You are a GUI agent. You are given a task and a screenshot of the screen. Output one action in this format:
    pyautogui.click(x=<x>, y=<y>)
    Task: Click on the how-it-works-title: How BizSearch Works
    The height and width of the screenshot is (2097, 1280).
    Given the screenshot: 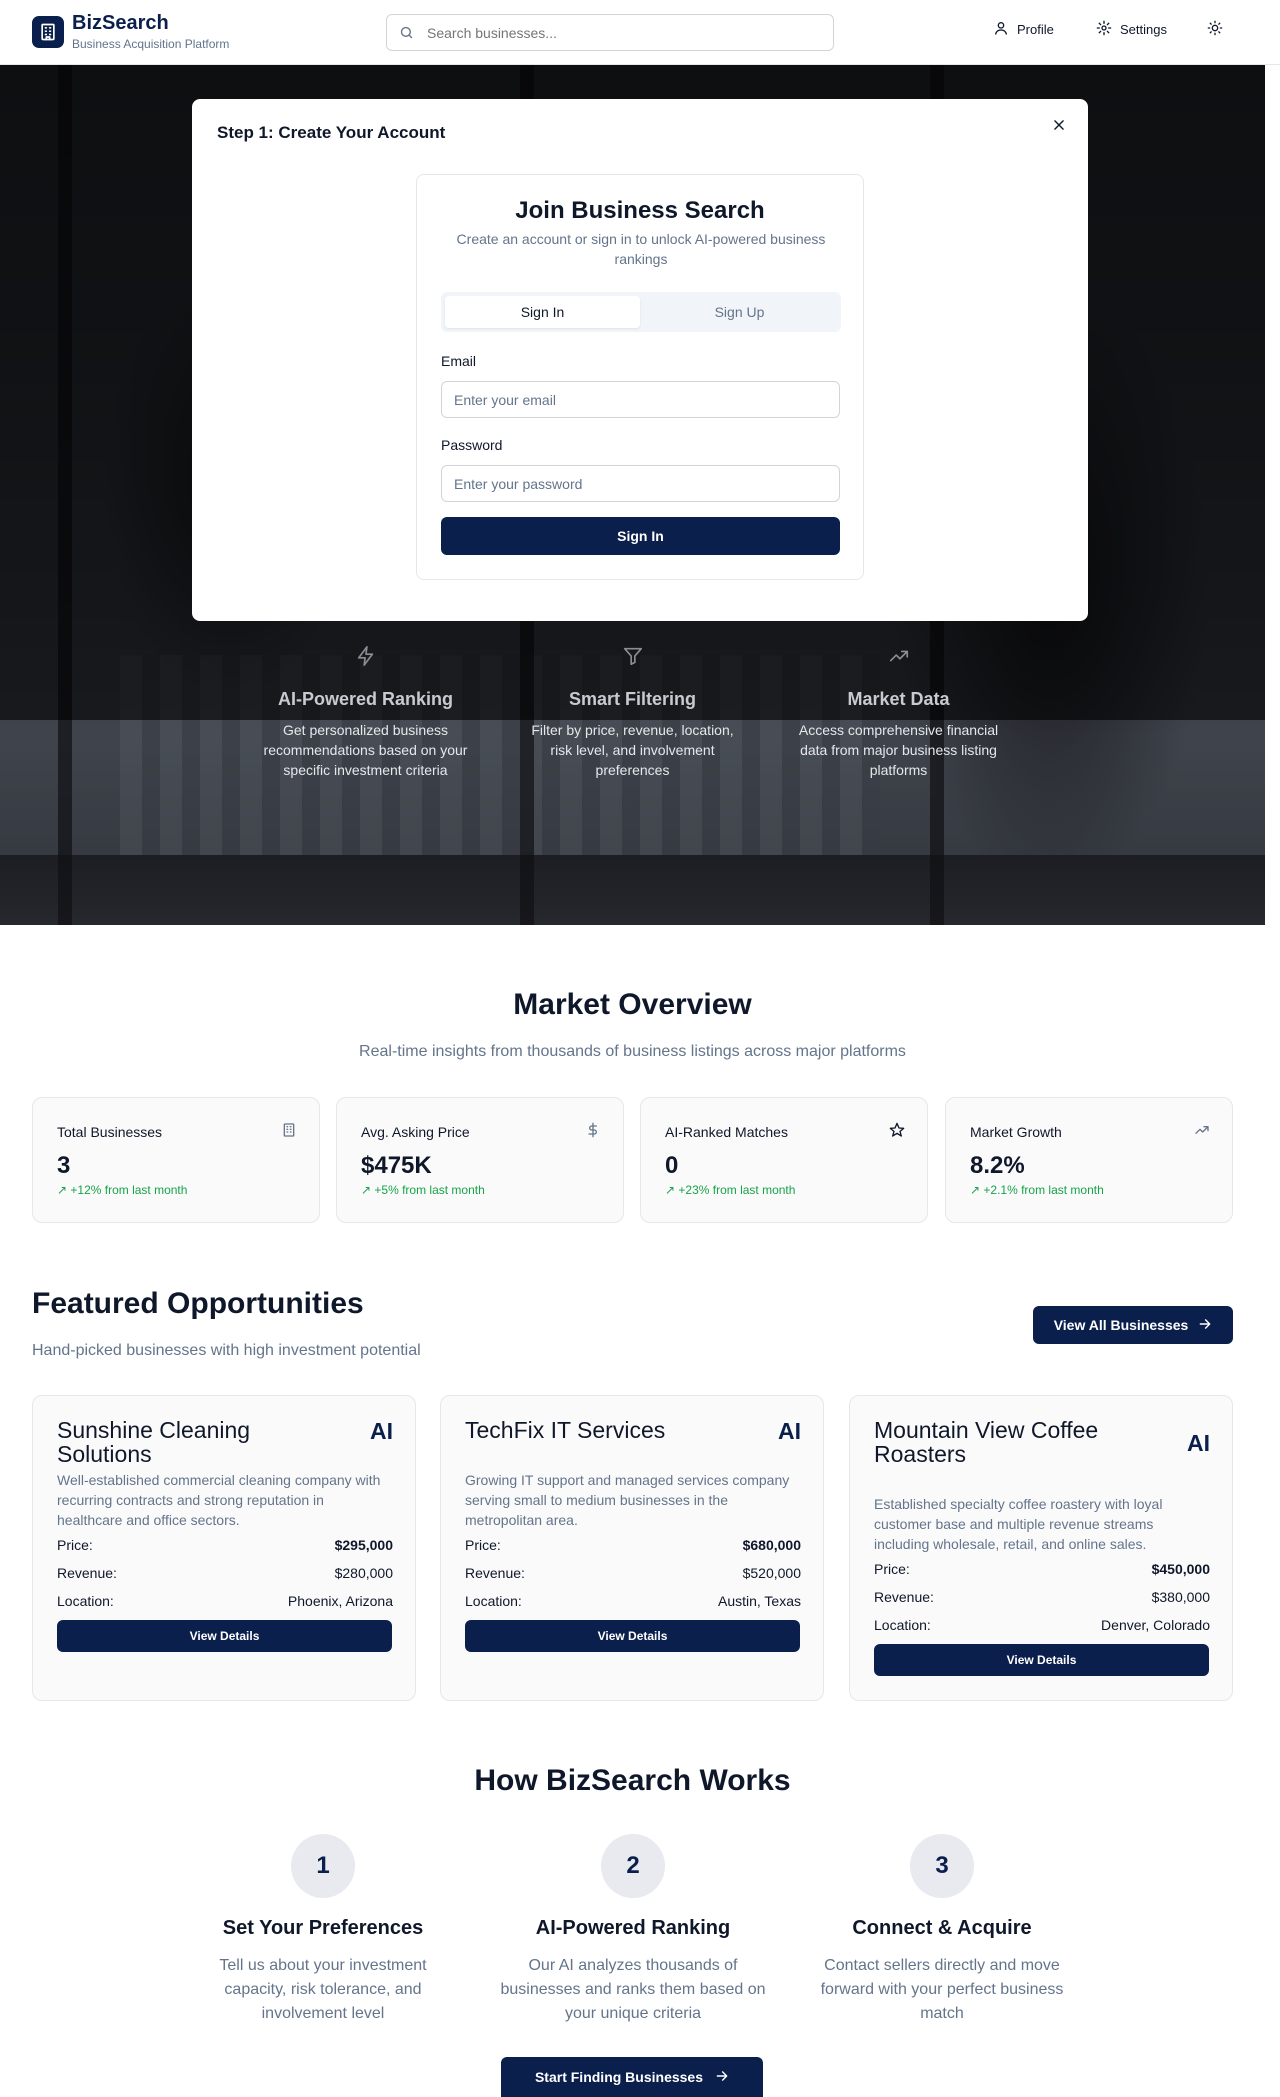 What is the action you would take?
    pyautogui.click(x=632, y=1780)
    